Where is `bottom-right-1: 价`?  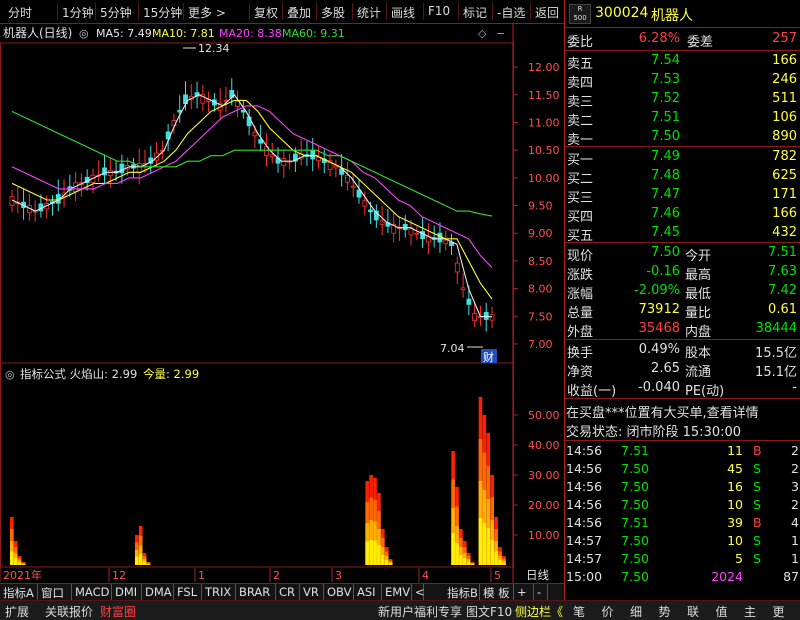 bottom-right-1: 价 is located at coordinates (608, 611).